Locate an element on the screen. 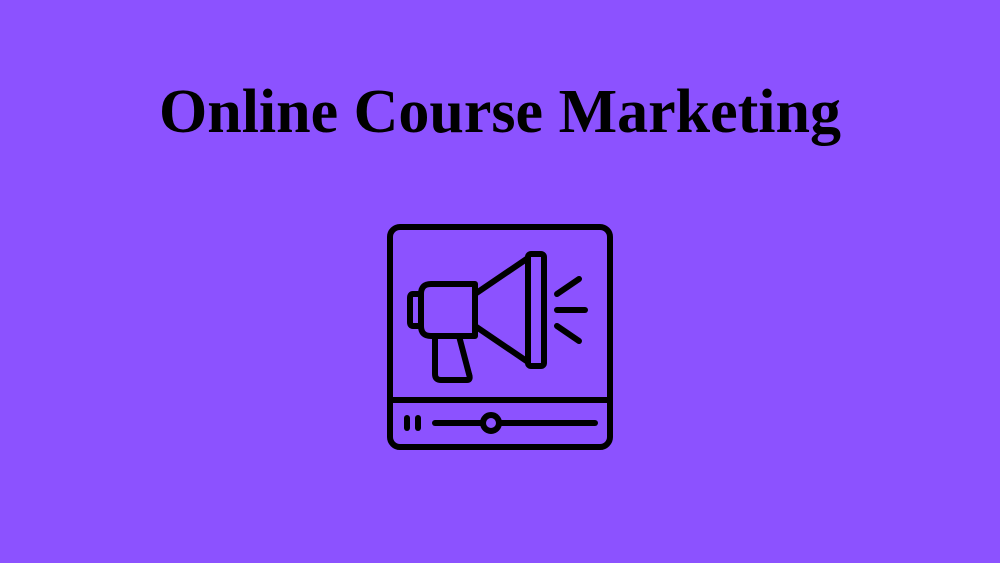 The width and height of the screenshot is (1000, 563). megaphone-handle is located at coordinates (452, 358).